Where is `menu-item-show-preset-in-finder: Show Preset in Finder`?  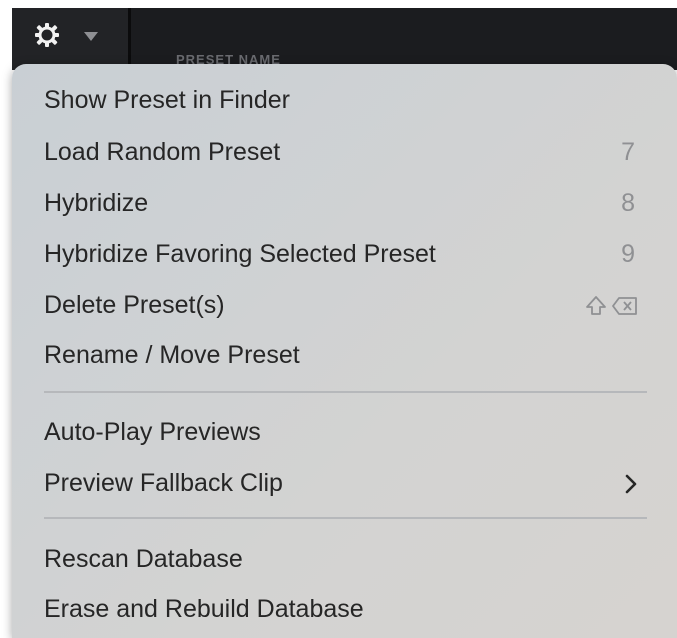
menu-item-show-preset-in-finder: Show Preset in Finder is located at coordinates (344, 101).